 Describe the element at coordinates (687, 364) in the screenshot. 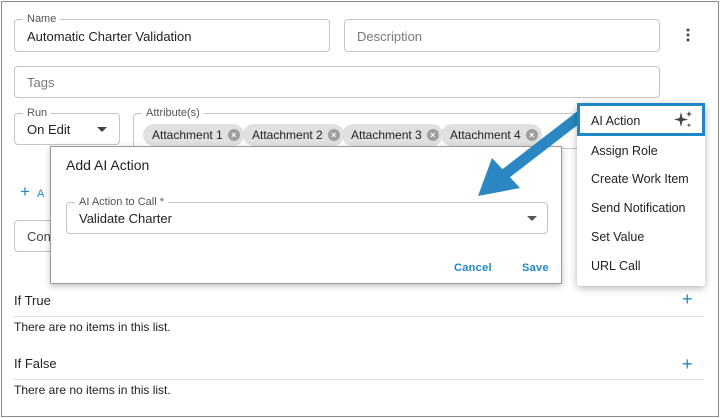

I see `add-if-false-plus-icon: +` at that location.